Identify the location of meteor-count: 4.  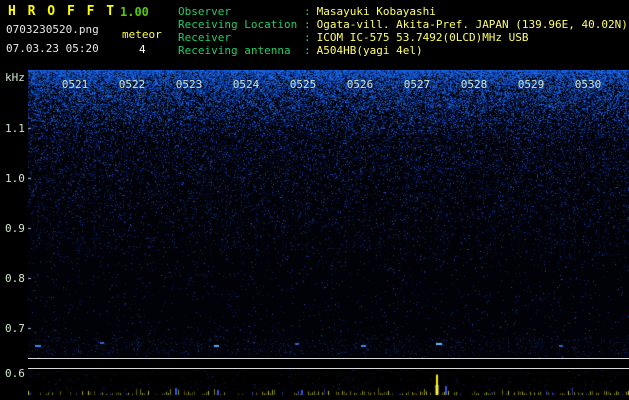
(142, 49).